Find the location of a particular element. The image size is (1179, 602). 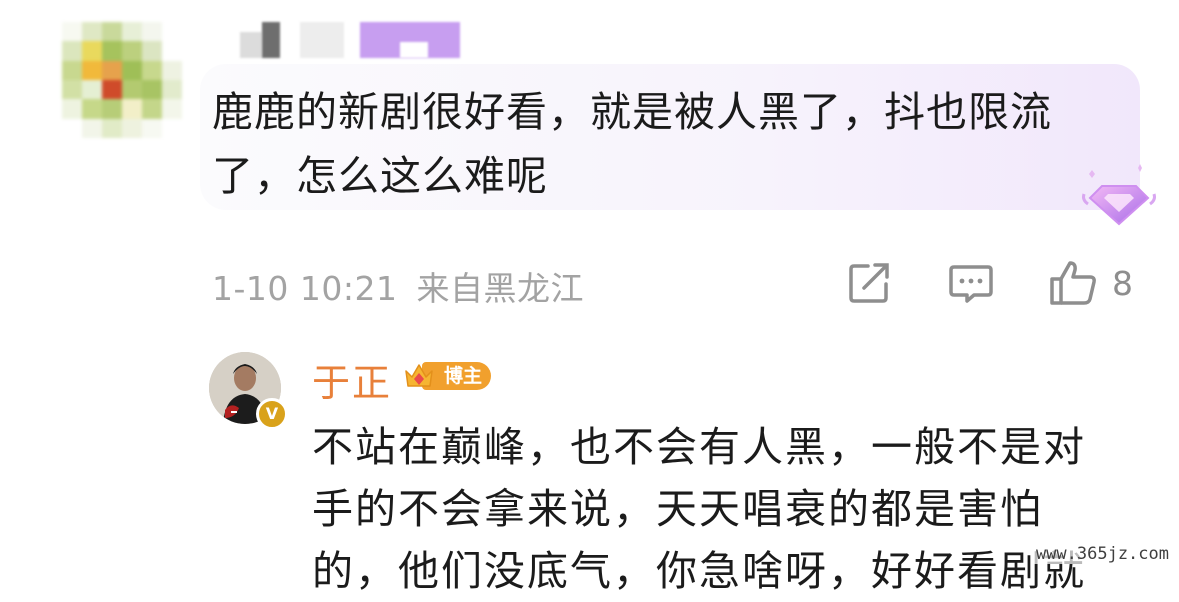

share-icon is located at coordinates (869, 283).